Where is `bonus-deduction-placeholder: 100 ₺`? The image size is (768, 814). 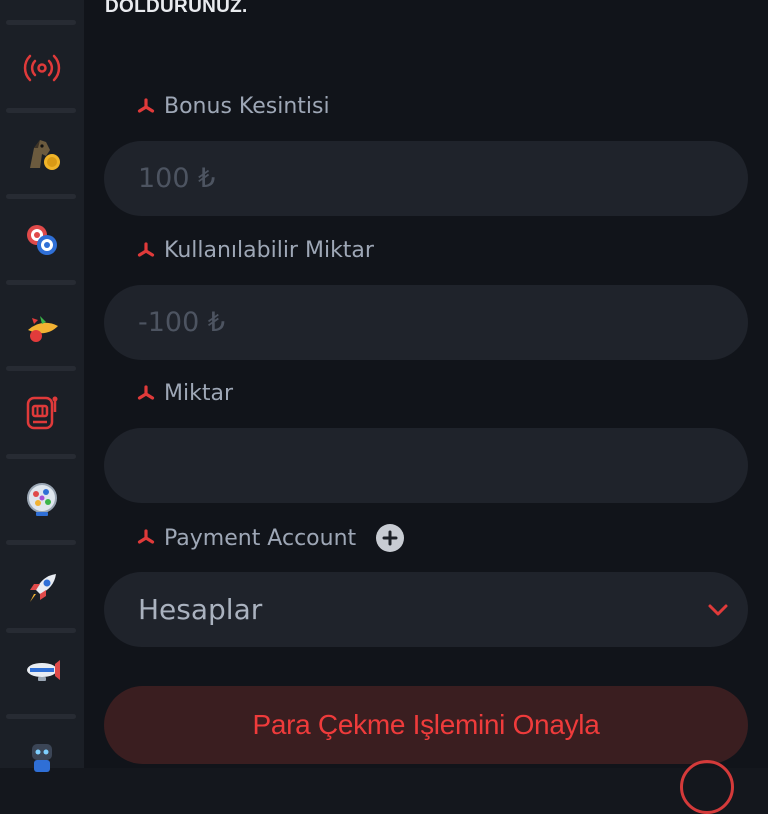 bonus-deduction-placeholder: 100 ₺ is located at coordinates (177, 178).